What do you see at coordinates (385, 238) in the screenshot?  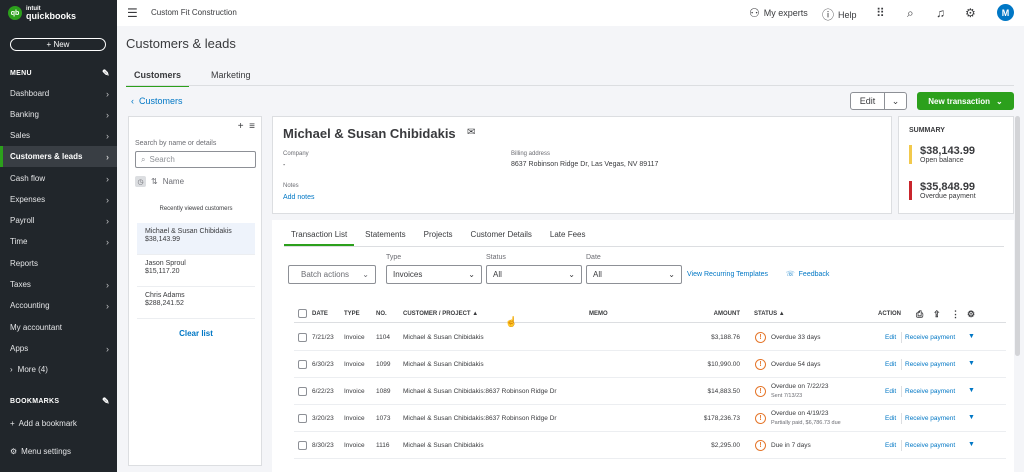 I see `tab-statements: Statements` at bounding box center [385, 238].